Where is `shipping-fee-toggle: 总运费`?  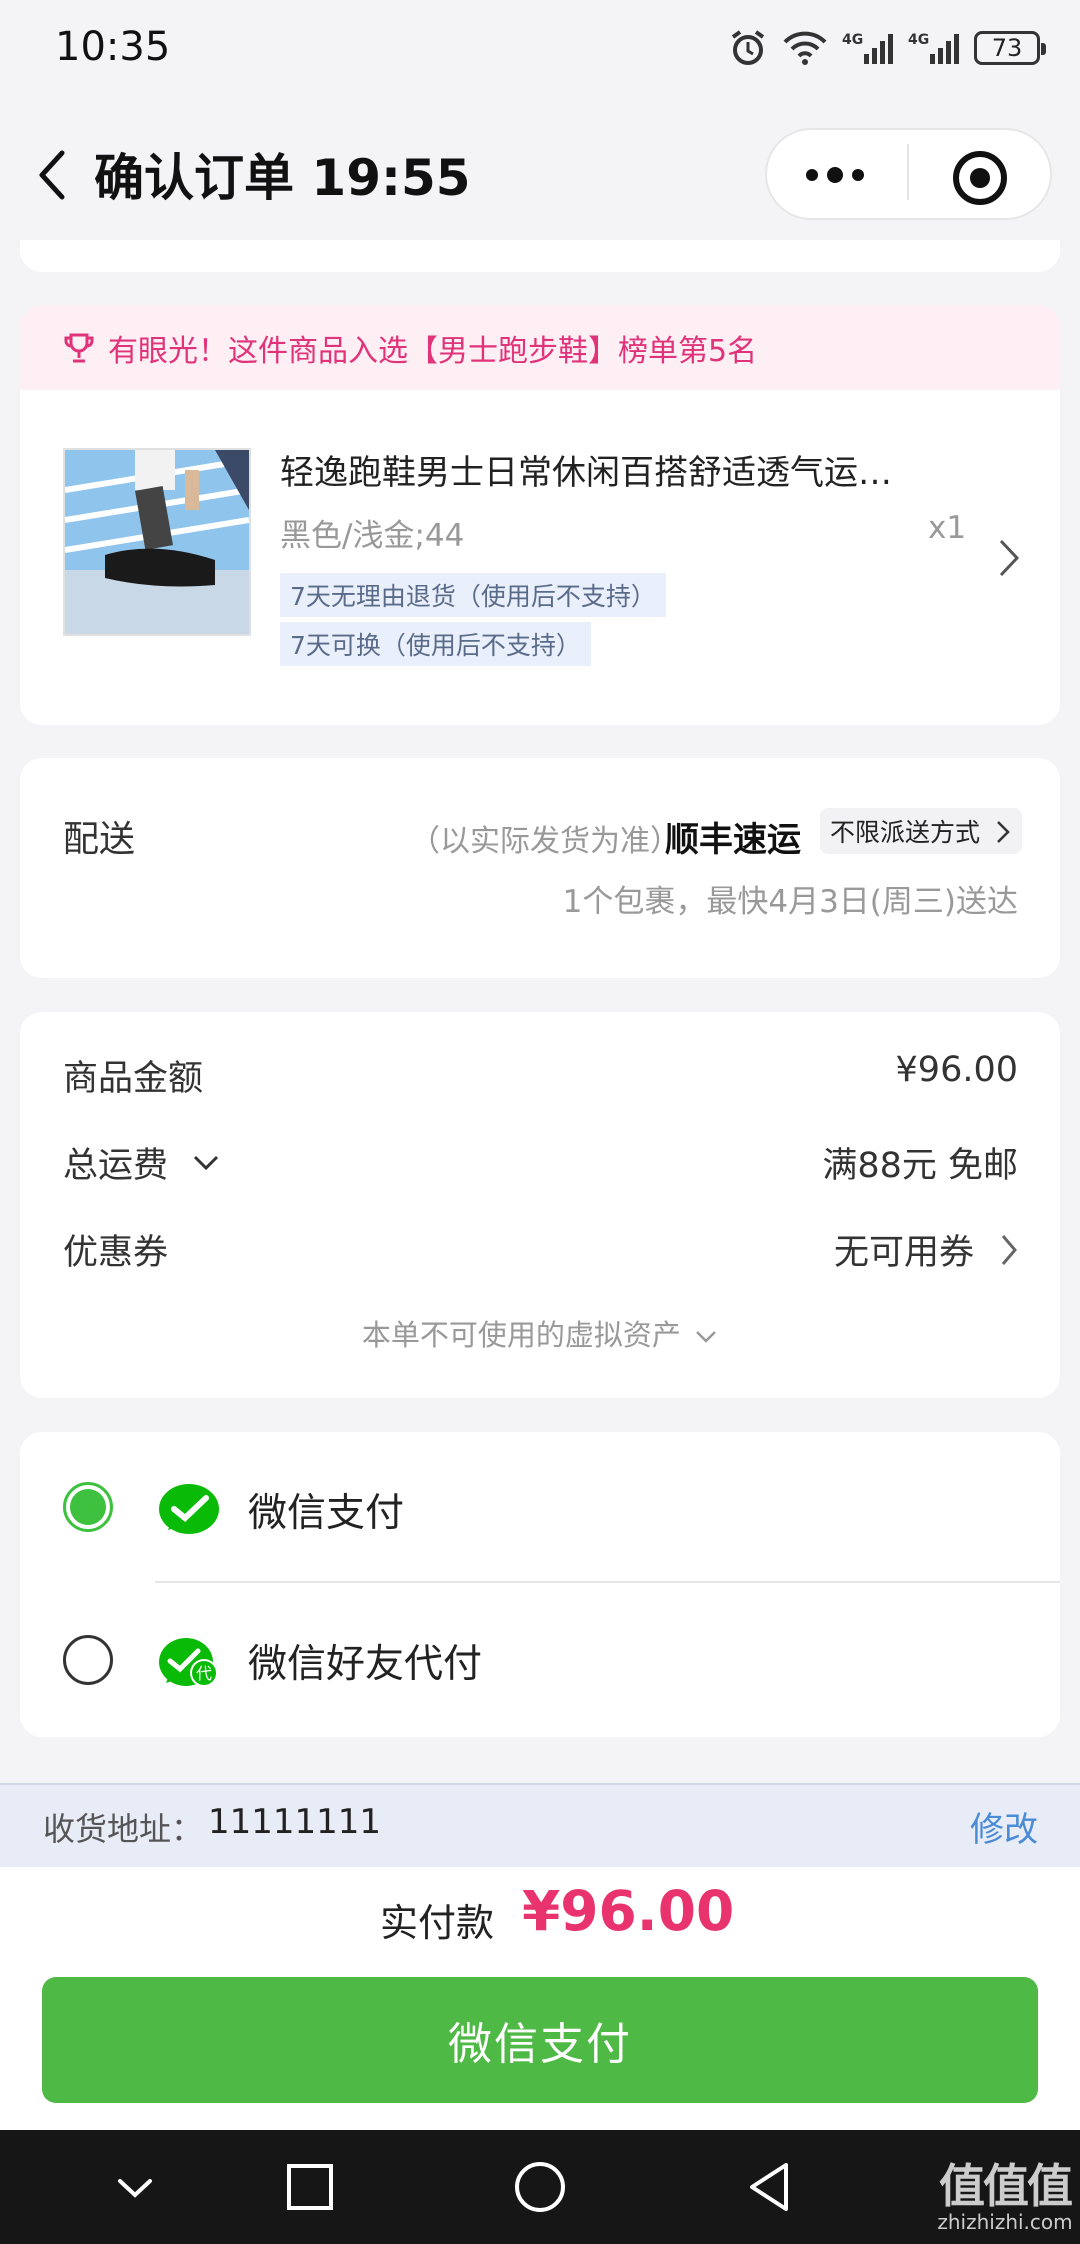
shipping-fee-toggle: 总运费 is located at coordinates (141, 1162).